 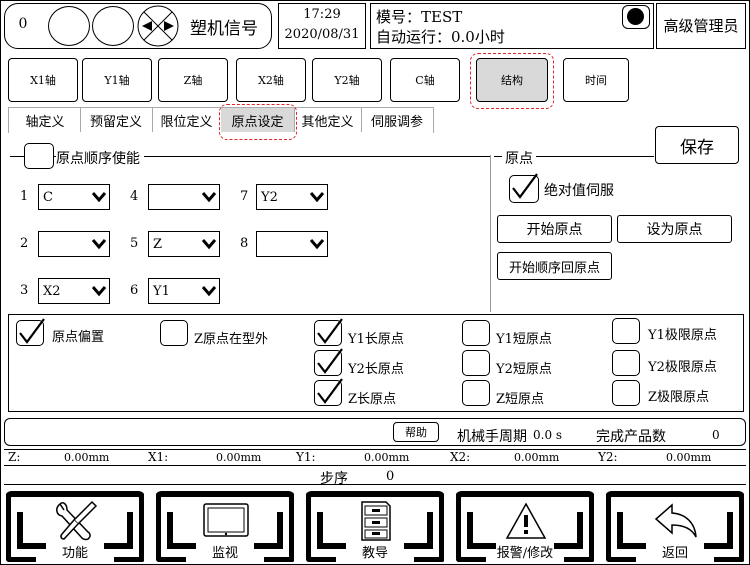 I want to click on nav-button-label: 报警/修改, so click(x=525, y=553).